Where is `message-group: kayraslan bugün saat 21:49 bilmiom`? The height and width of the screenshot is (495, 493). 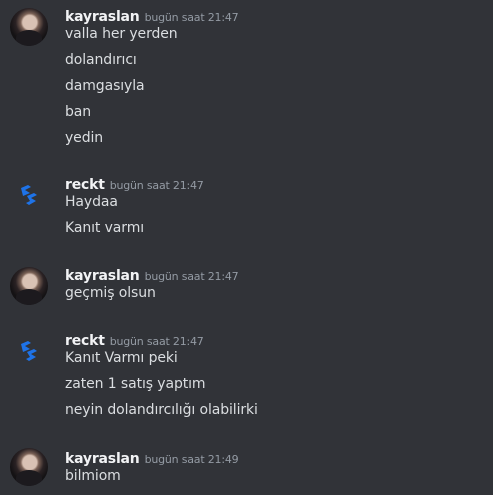
message-group: kayraslan bugün saat 21:49 bilmiom is located at coordinates (246, 470).